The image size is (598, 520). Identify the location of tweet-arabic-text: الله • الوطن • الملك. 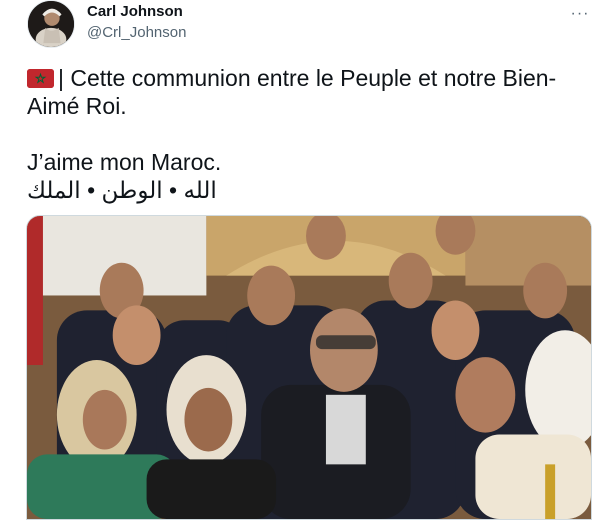
(122, 190).